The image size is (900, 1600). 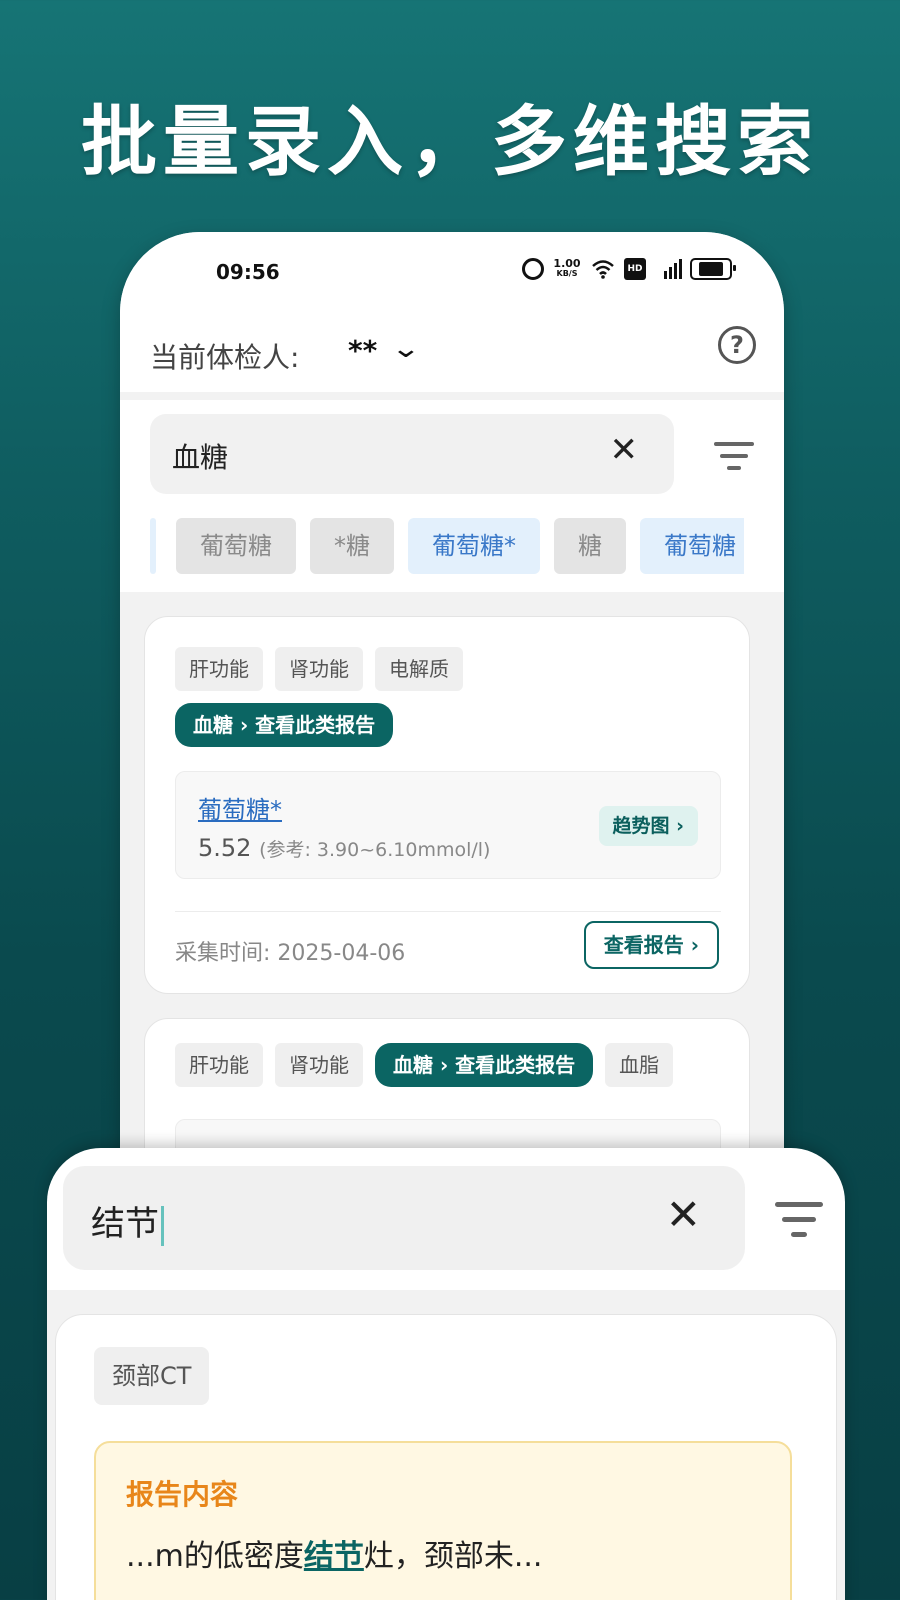 I want to click on item-value-line: 5.52 (参考: 3.90~6.10mmol/l), so click(x=344, y=848).